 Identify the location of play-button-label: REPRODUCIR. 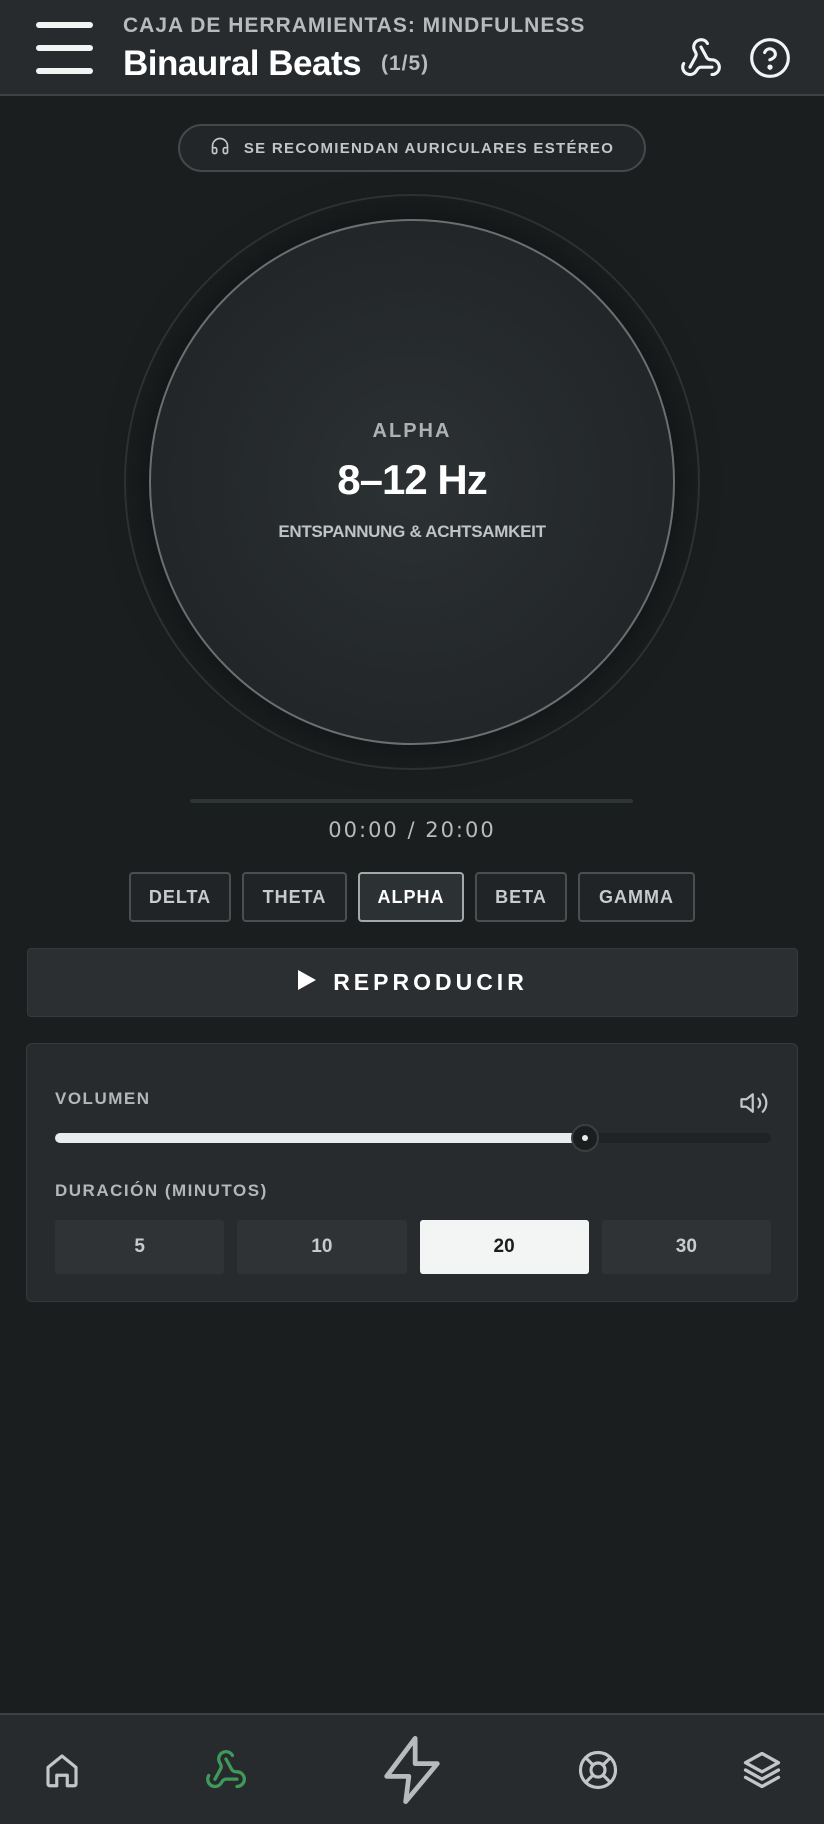
(430, 982).